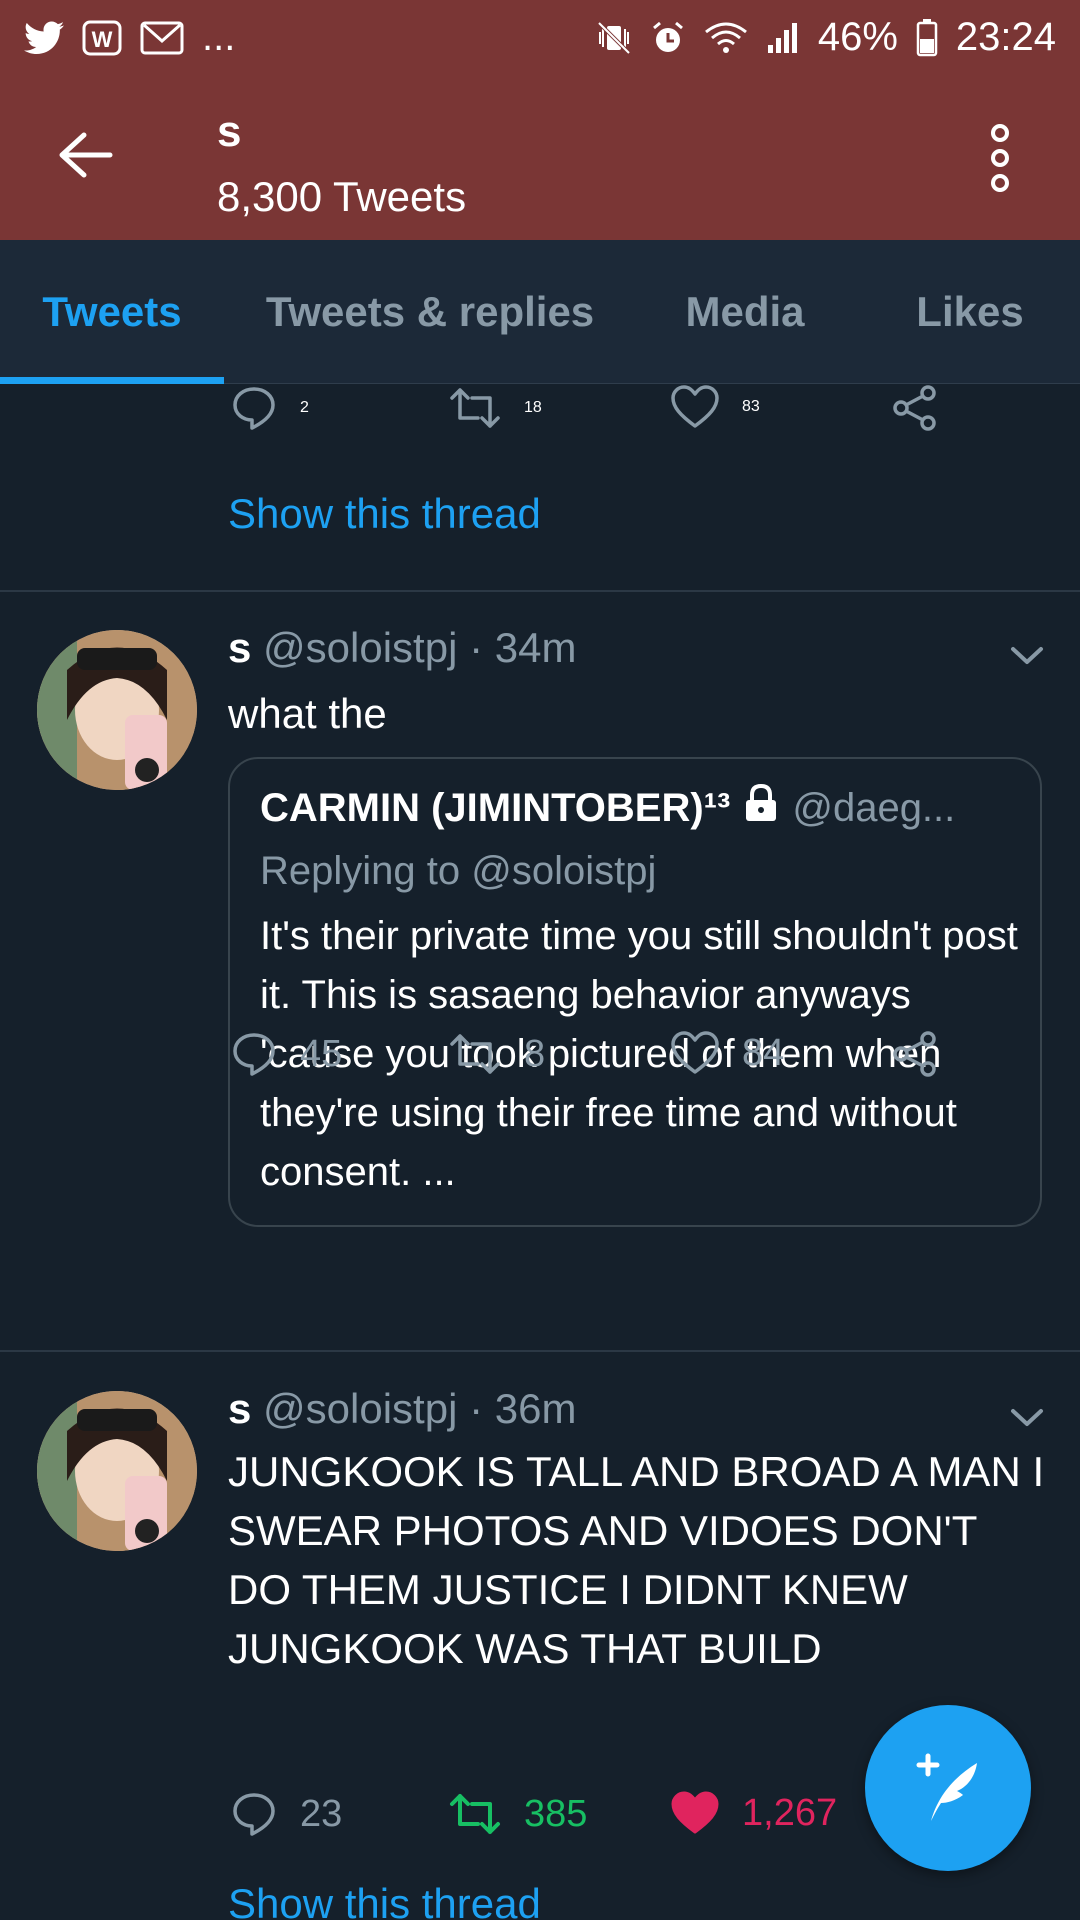  Describe the element at coordinates (927, 37) in the screenshot. I see `battery-icon` at that location.